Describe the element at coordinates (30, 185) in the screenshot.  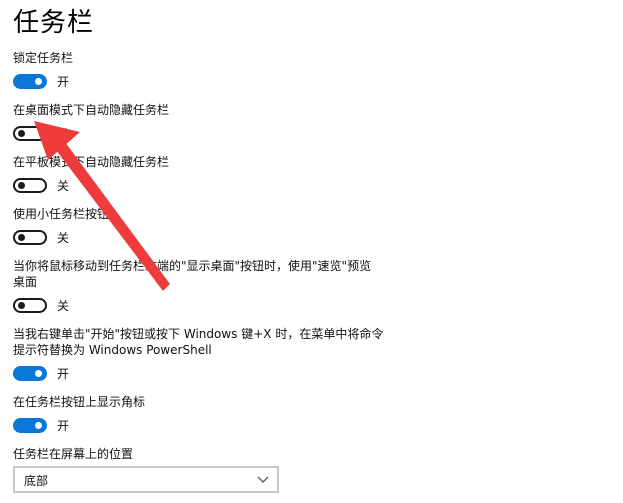
I see `autohide-tablet-toggle` at that location.